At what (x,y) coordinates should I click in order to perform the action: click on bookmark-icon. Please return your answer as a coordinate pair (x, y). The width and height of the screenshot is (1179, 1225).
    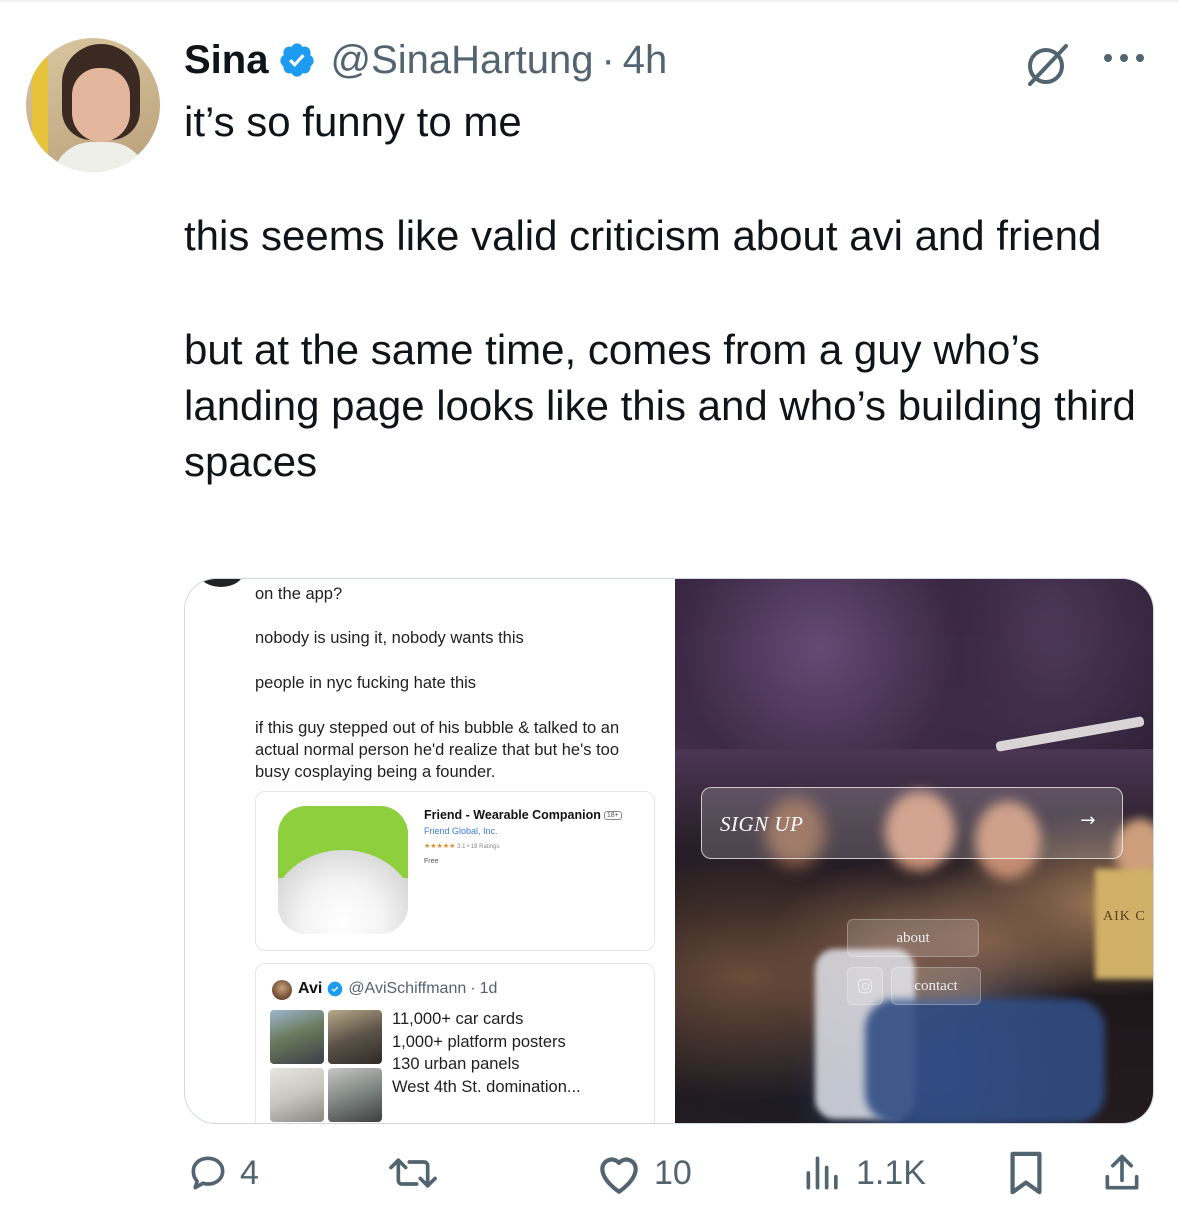
    Looking at the image, I should click on (1026, 1173).